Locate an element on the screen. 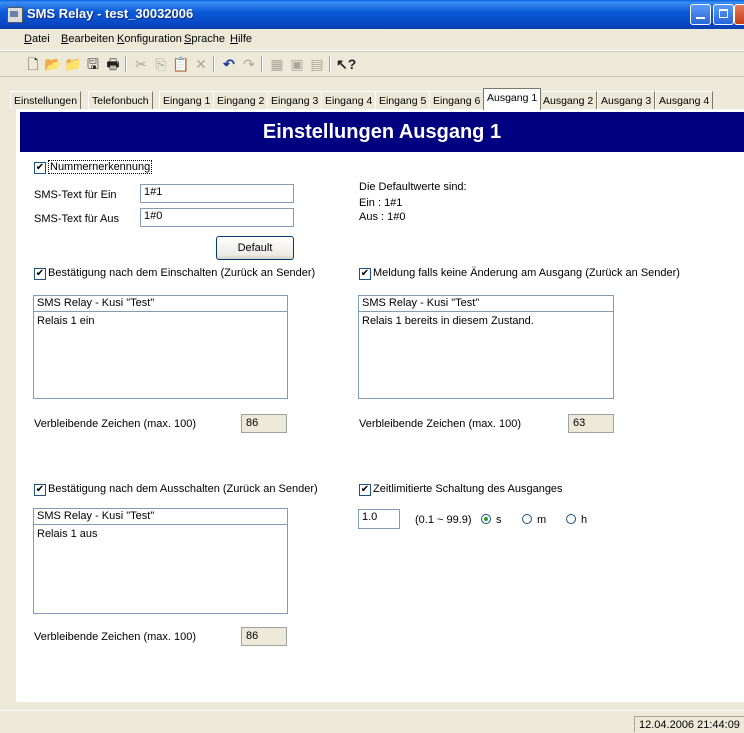  redo-icon: ↷ is located at coordinates (249, 64).